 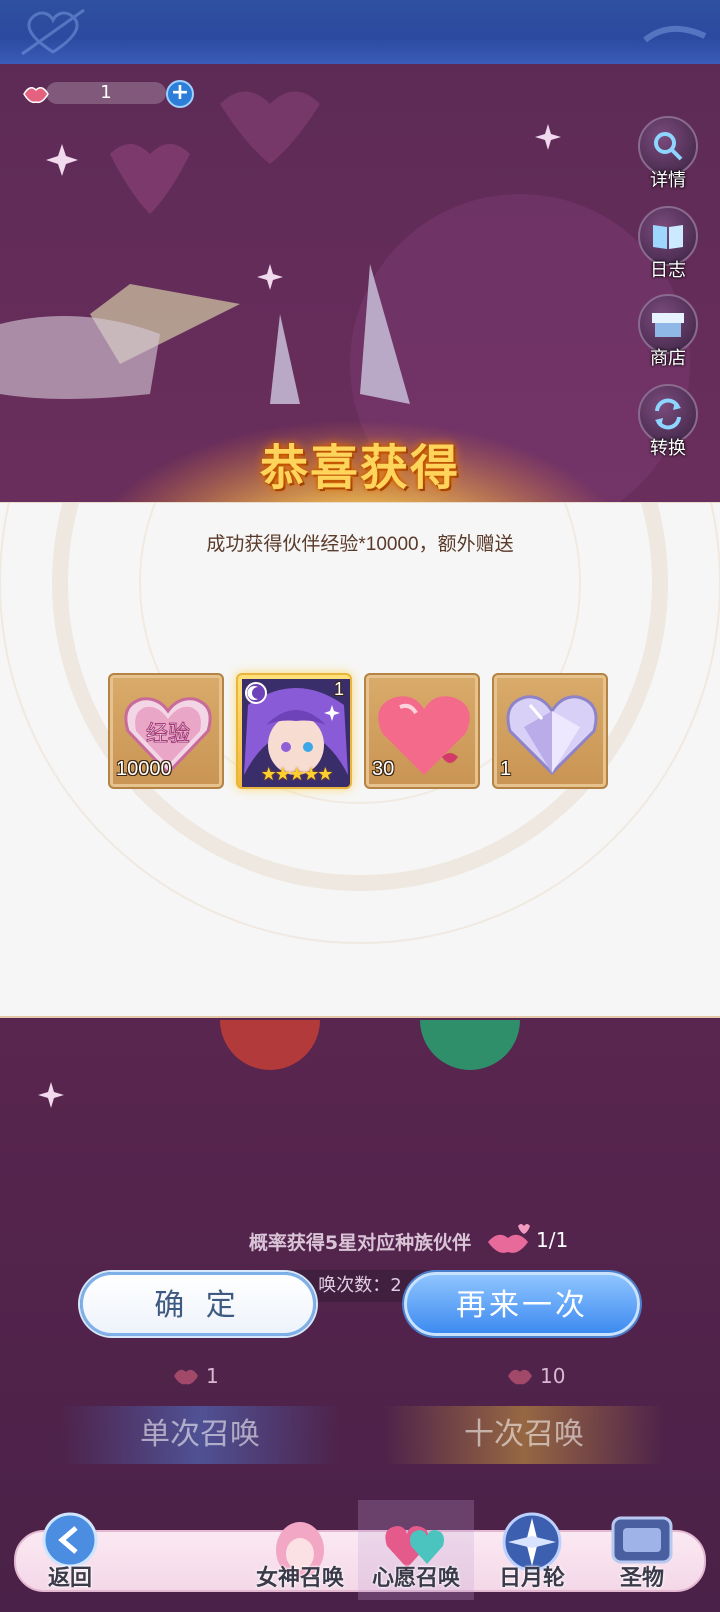 What do you see at coordinates (668, 155) in the screenshot?
I see `details-button: 详情` at bounding box center [668, 155].